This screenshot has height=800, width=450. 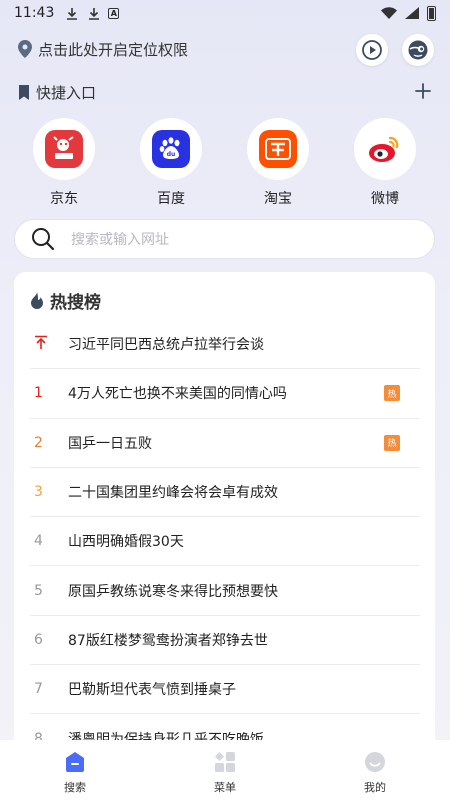 I want to click on hot-search-item: 7 巴勒斯坦代表气愤到捶桌子, so click(x=225, y=690).